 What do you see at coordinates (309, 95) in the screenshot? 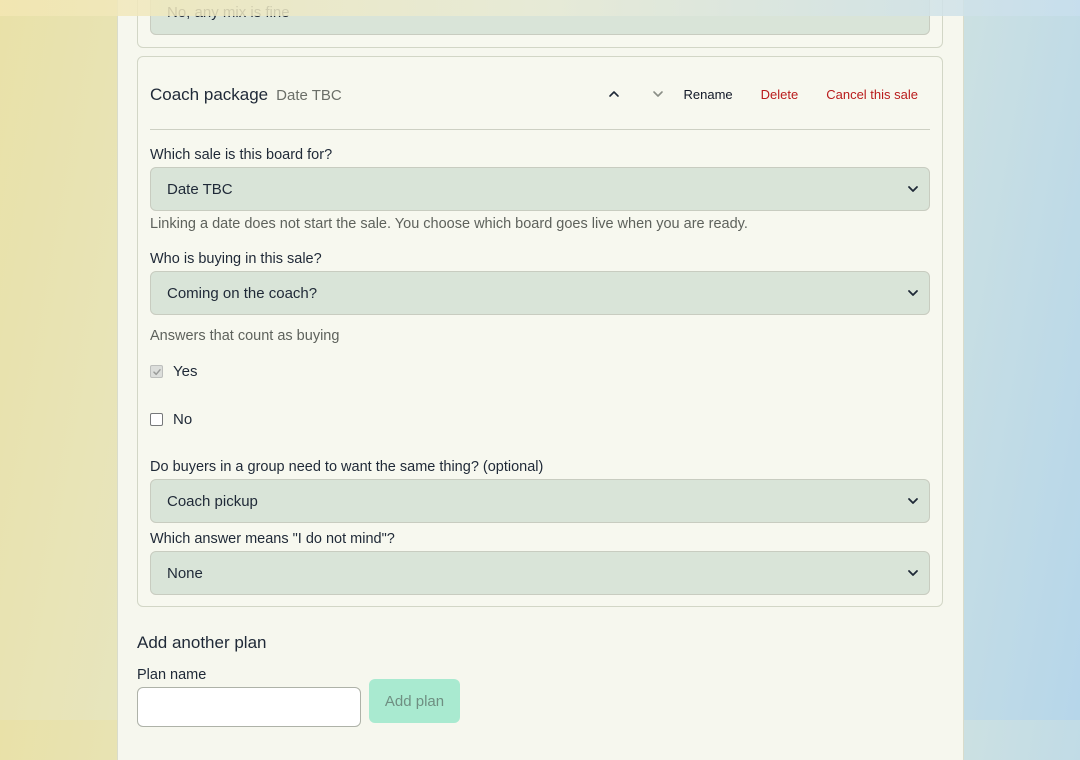
I see `plan-date: Date TBC` at bounding box center [309, 95].